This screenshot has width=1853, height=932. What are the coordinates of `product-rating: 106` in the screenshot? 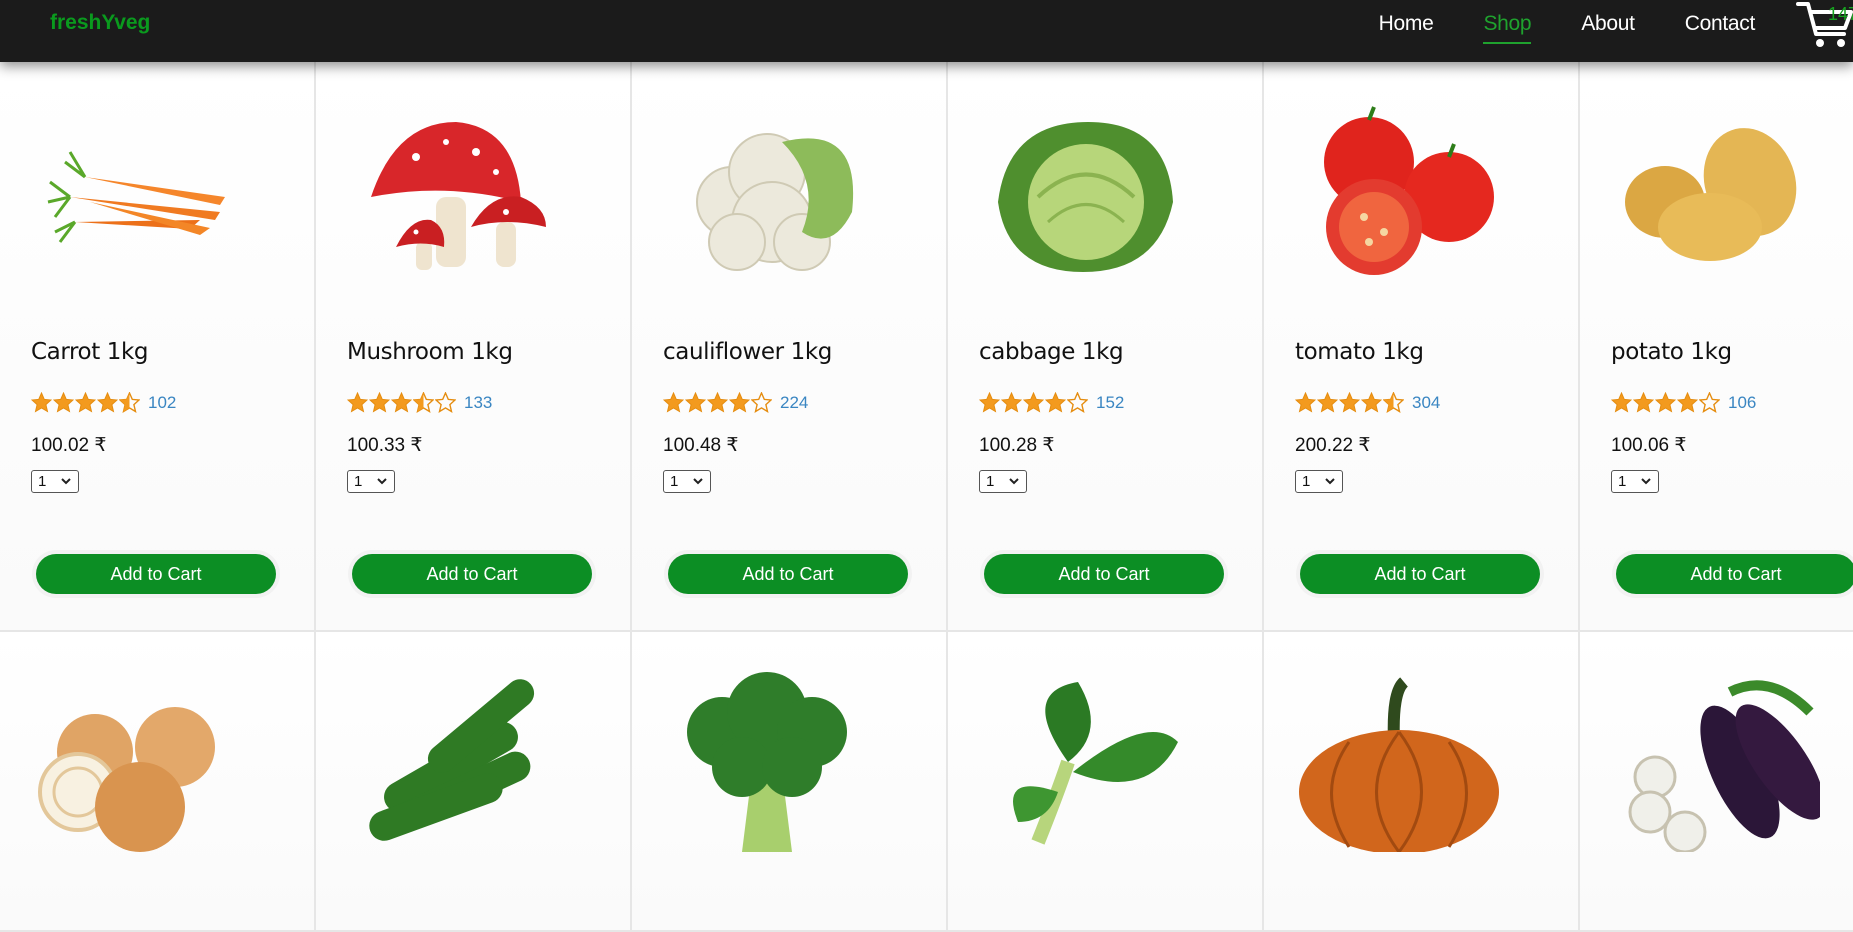 It's located at (1683, 402).